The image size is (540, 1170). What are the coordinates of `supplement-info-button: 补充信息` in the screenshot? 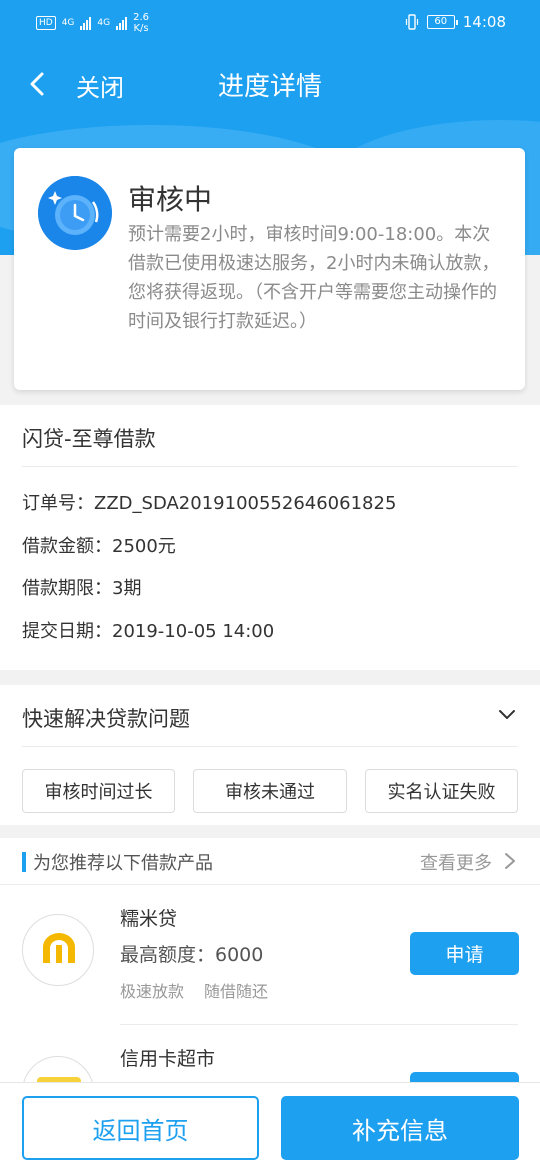 It's located at (400, 1128).